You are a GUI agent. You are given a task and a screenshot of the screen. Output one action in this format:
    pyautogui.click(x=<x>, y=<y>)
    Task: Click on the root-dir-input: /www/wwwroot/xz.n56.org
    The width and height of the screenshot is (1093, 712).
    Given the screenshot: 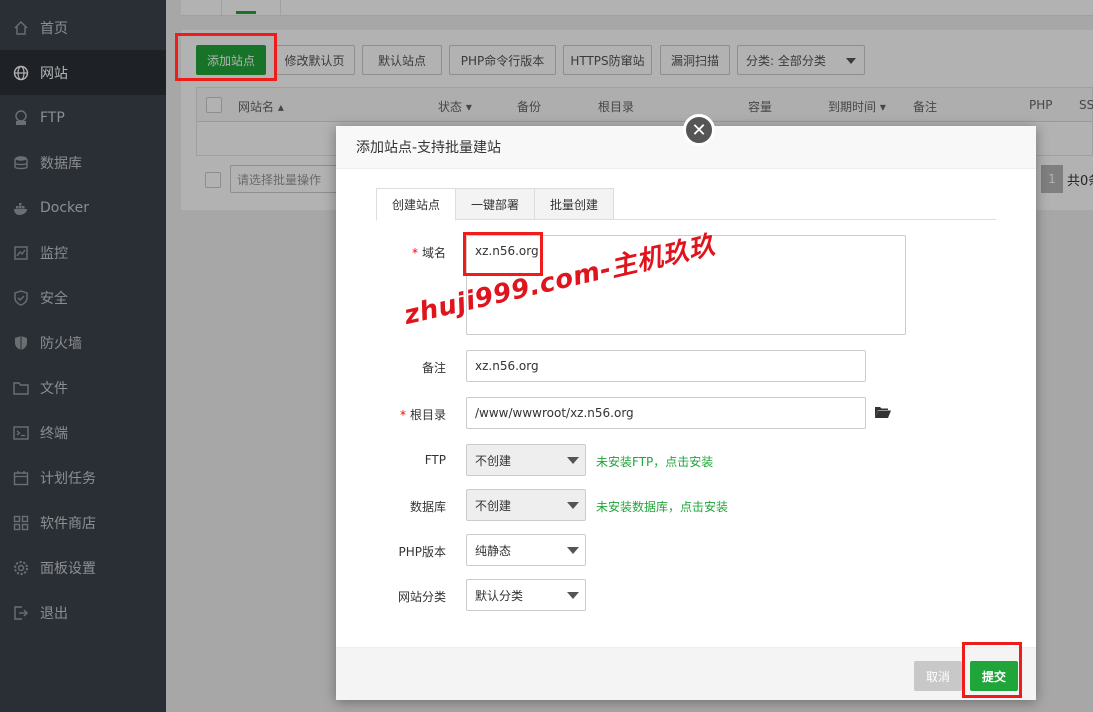 What is the action you would take?
    pyautogui.click(x=666, y=413)
    